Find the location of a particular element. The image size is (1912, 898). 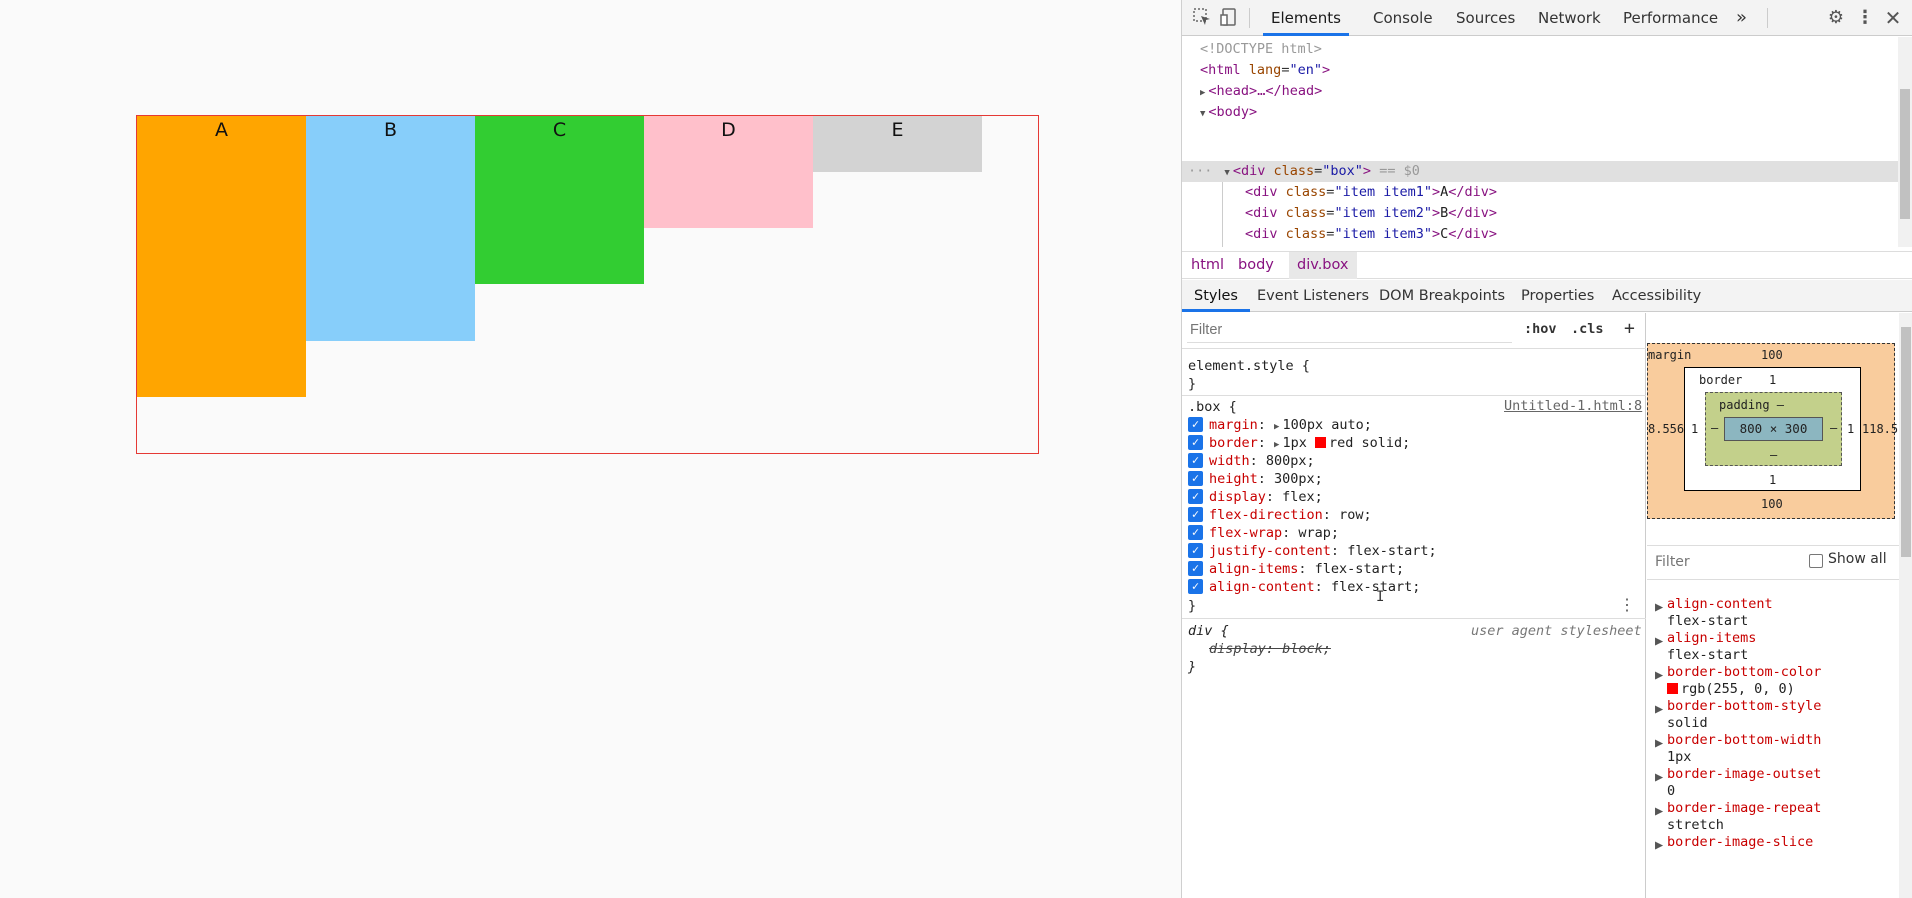

show-all-checkbox is located at coordinates (1816, 561).